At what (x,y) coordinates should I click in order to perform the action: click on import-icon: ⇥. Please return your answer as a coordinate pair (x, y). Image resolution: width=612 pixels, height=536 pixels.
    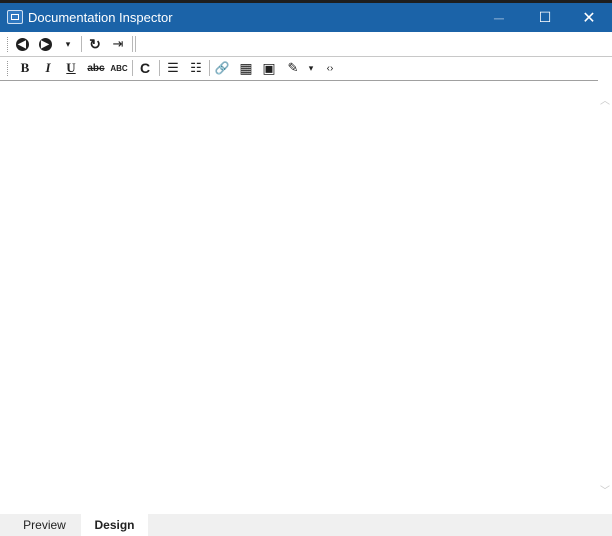
    Looking at the image, I should click on (118, 43).